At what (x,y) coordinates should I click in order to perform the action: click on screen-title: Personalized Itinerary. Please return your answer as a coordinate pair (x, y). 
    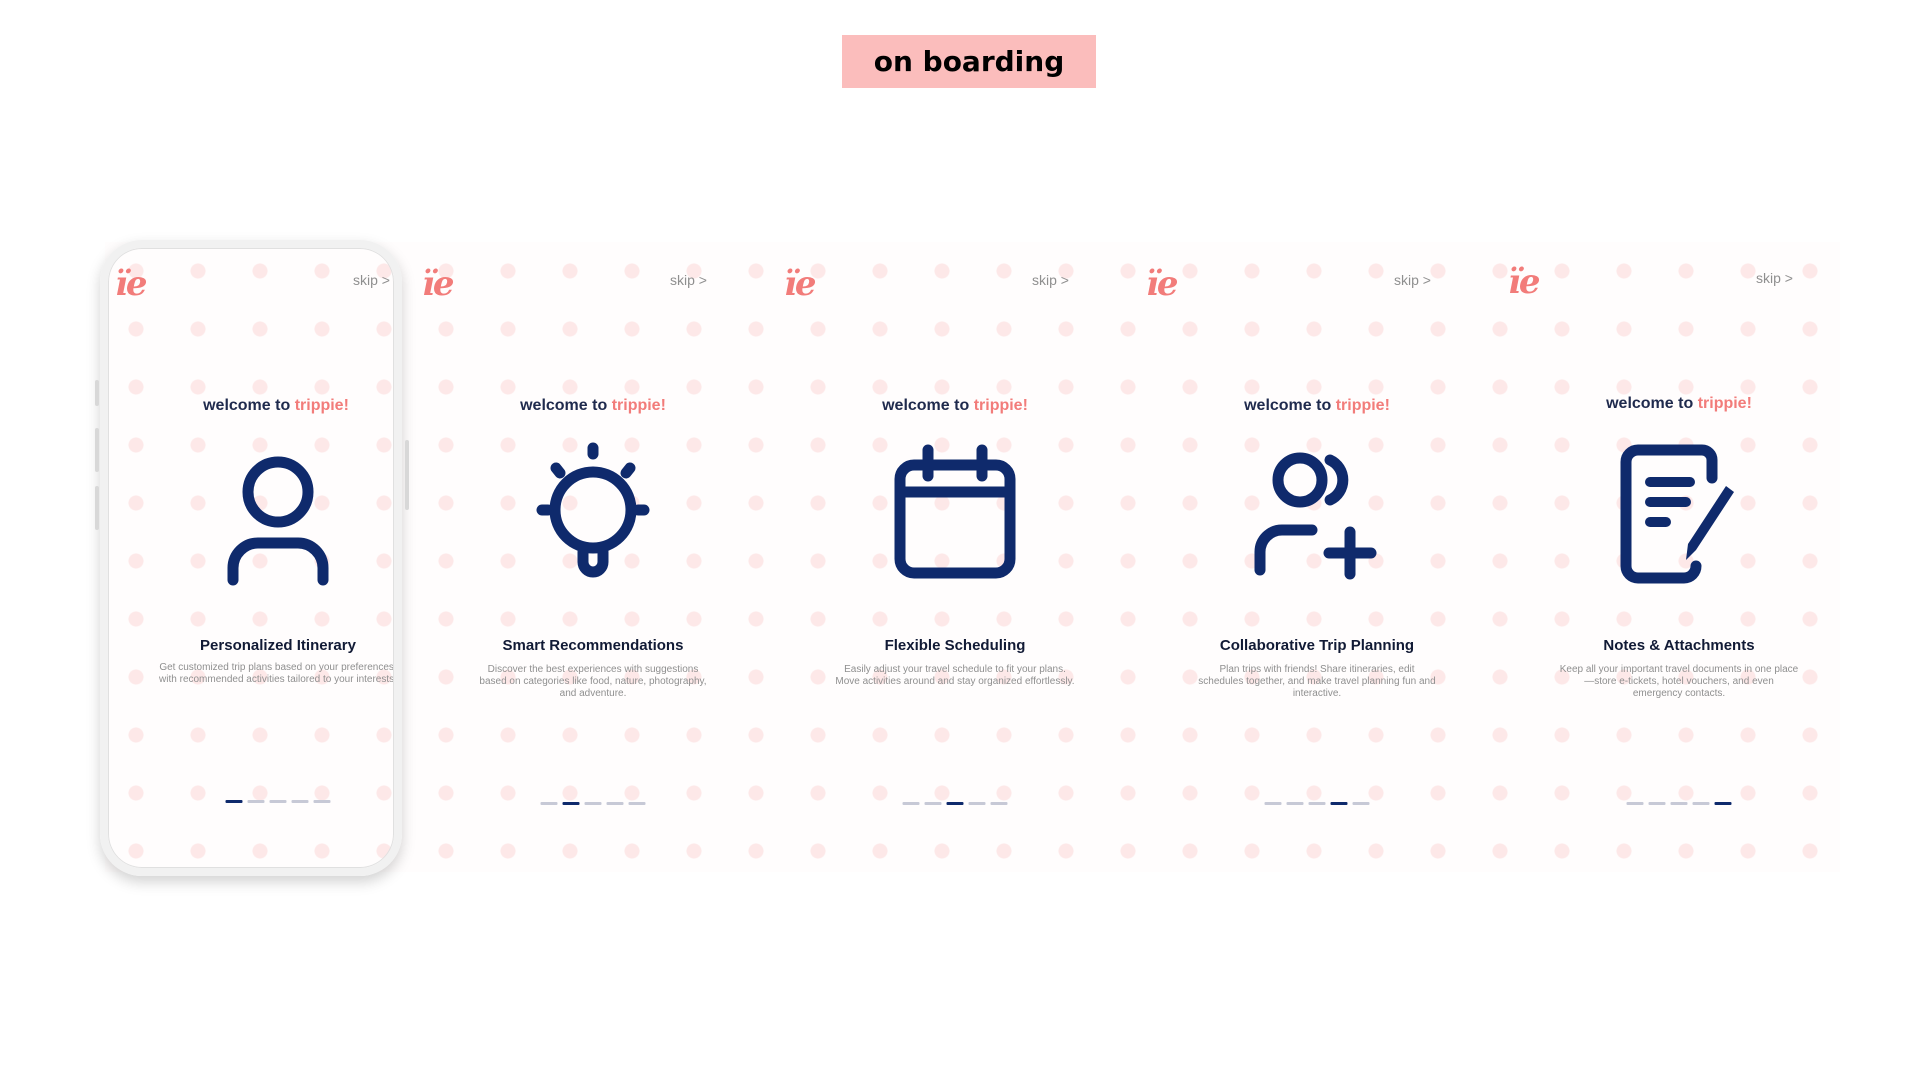
    Looking at the image, I should click on (278, 645).